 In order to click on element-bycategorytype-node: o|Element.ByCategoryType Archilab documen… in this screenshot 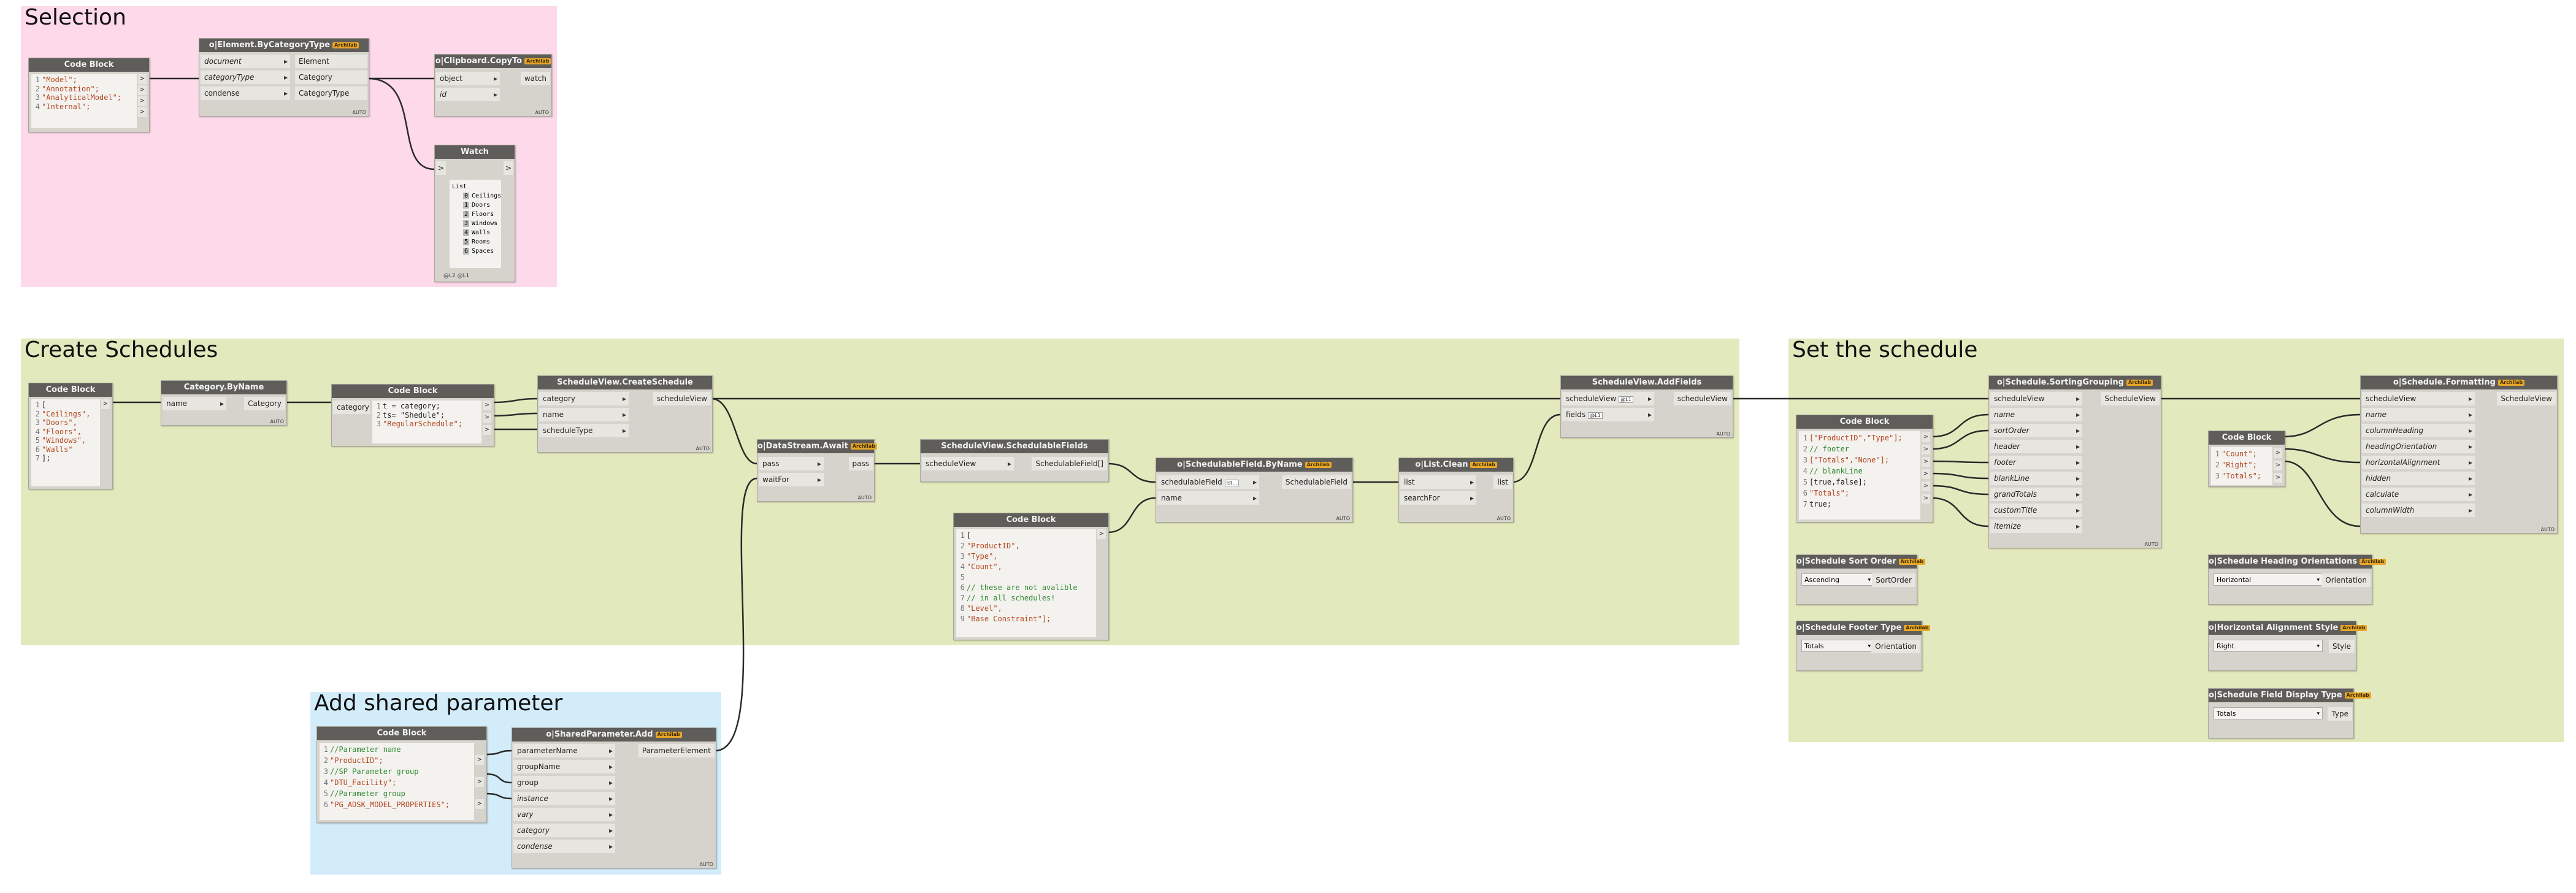, I will do `click(284, 77)`.